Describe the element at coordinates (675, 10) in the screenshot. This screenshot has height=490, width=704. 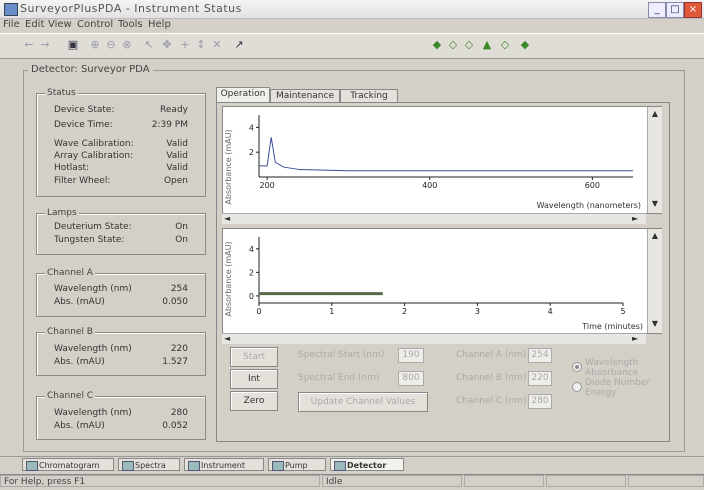
I see `maximize-button: □` at that location.